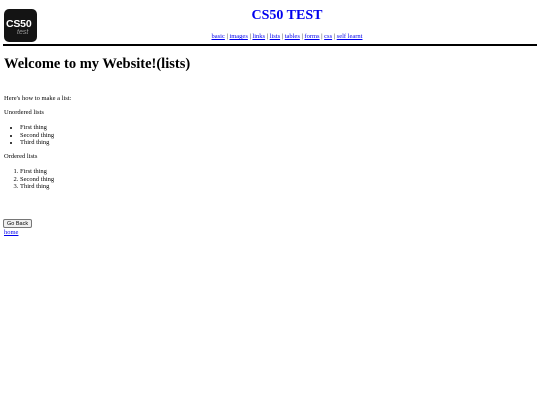  I want to click on page-heading: Welcome to my Website!(lists), so click(97, 64).